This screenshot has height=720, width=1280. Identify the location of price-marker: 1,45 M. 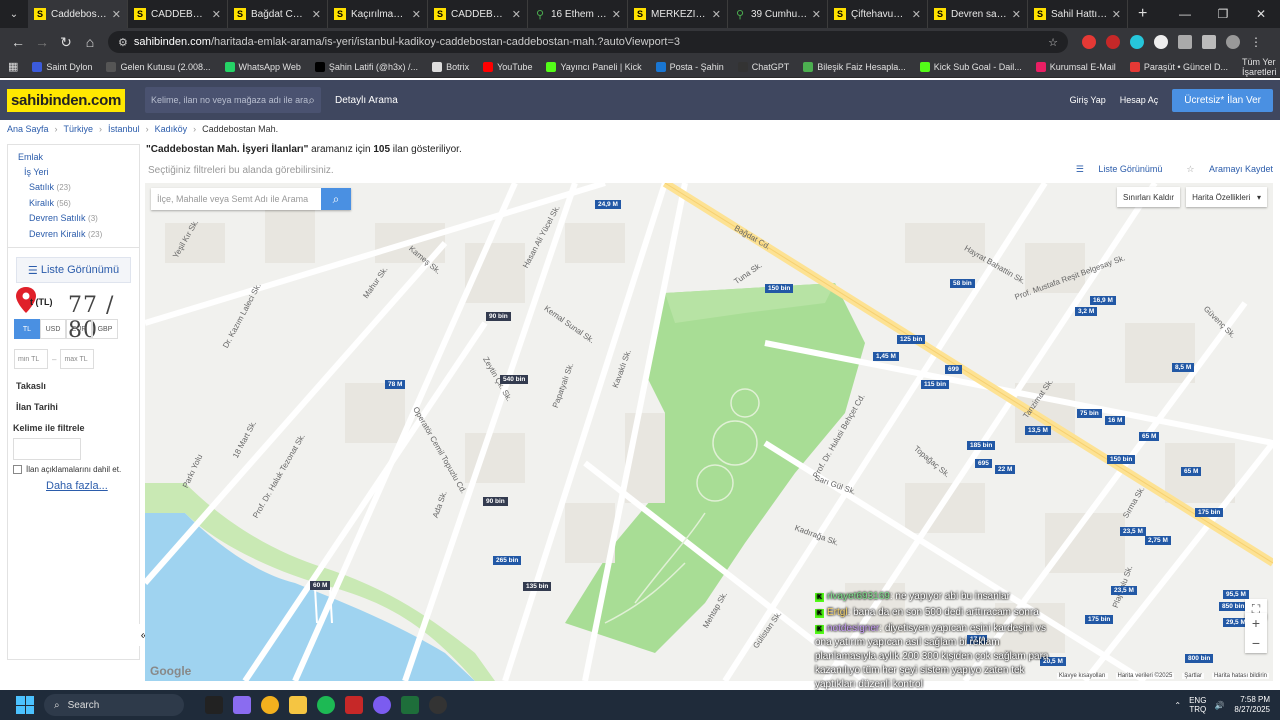
(886, 356).